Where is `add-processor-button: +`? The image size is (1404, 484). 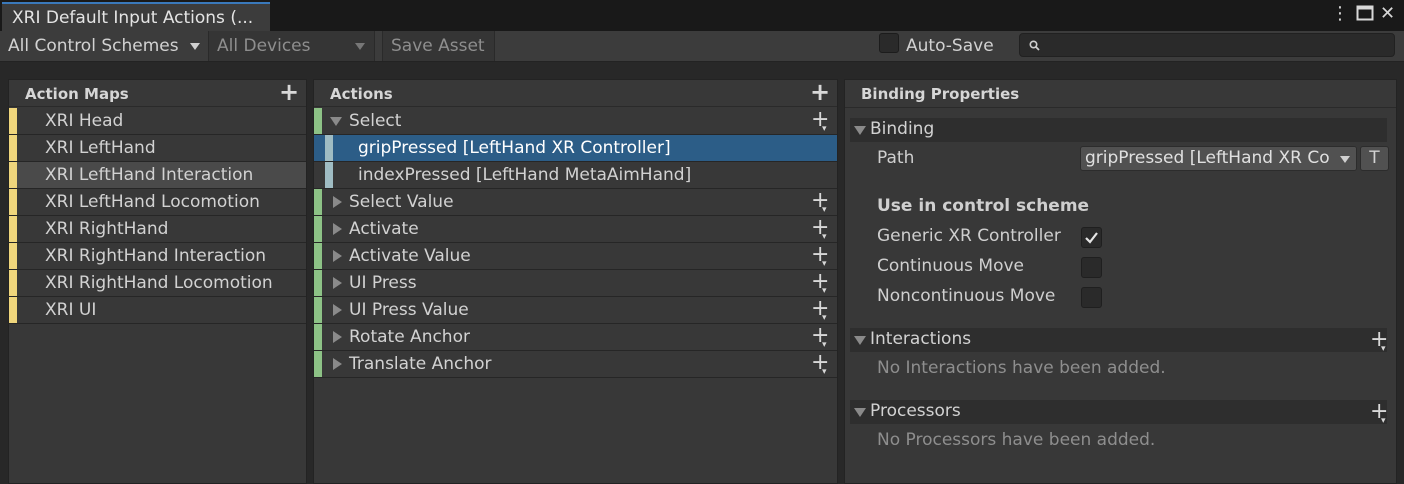 add-processor-button: + is located at coordinates (1379, 416).